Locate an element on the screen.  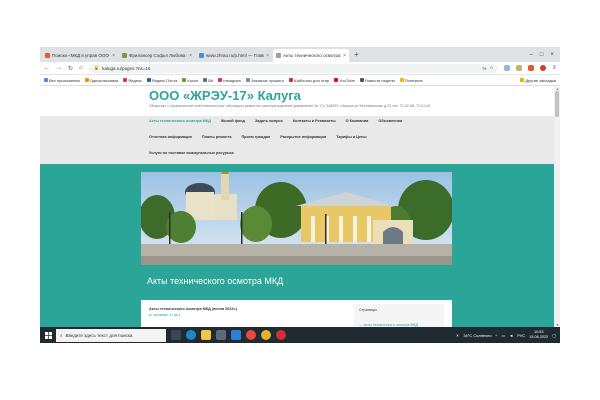
tab-acts: Акты технического осмотра МКД × is located at coordinates (311, 55).